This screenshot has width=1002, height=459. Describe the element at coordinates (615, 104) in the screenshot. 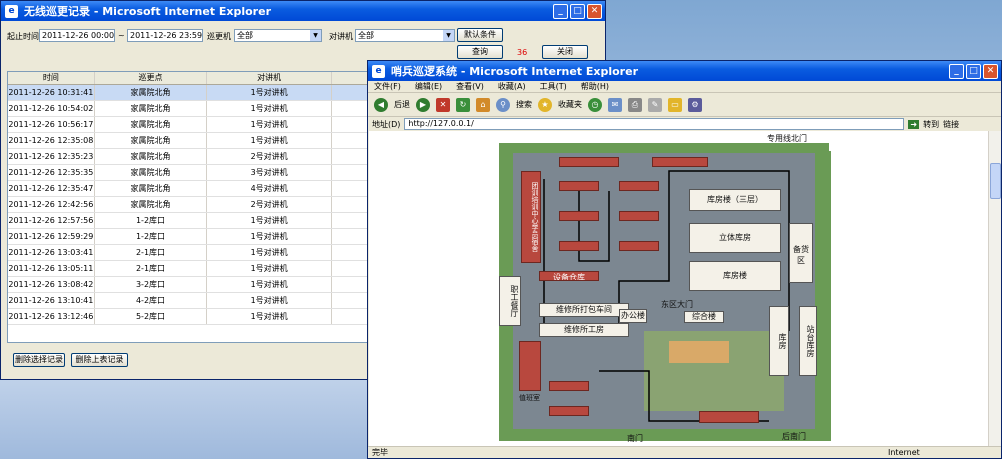

I see `mail-icon: ✉` at that location.